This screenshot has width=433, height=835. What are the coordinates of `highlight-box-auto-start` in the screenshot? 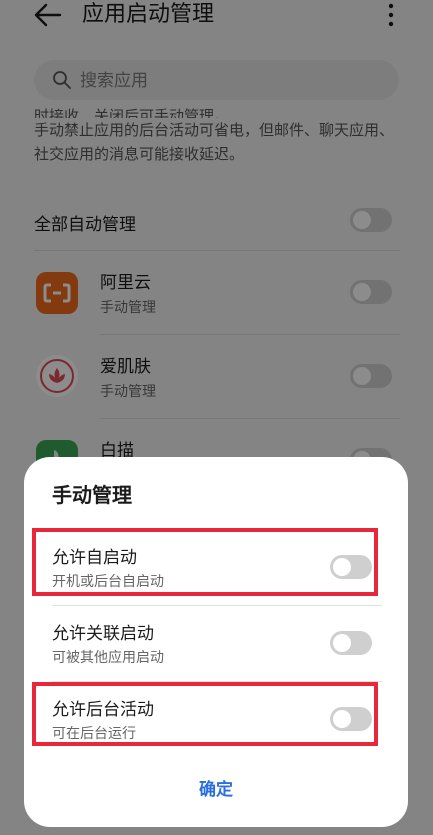 It's located at (205, 562).